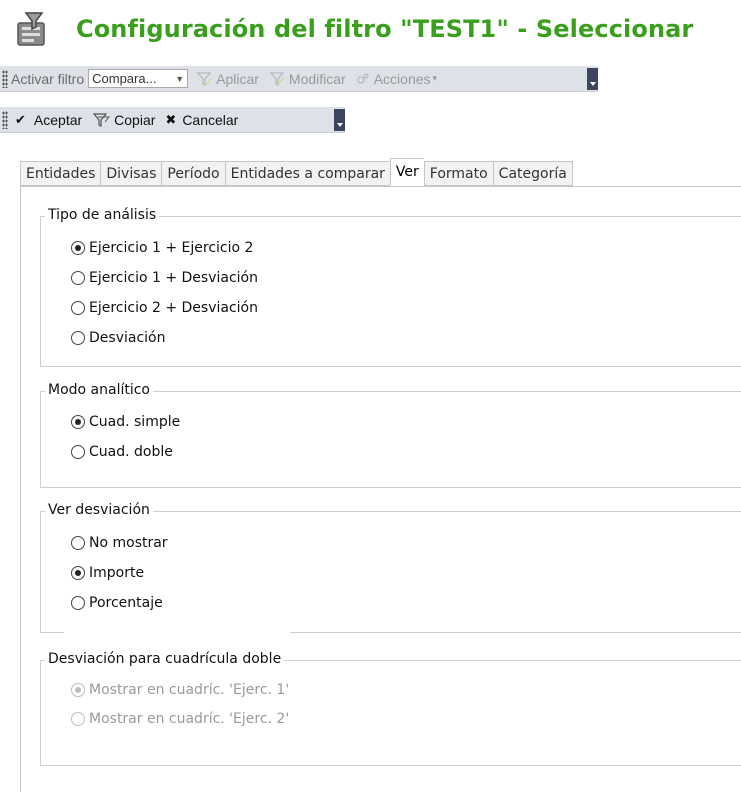  I want to click on radio-label: Cuad. doble, so click(131, 452).